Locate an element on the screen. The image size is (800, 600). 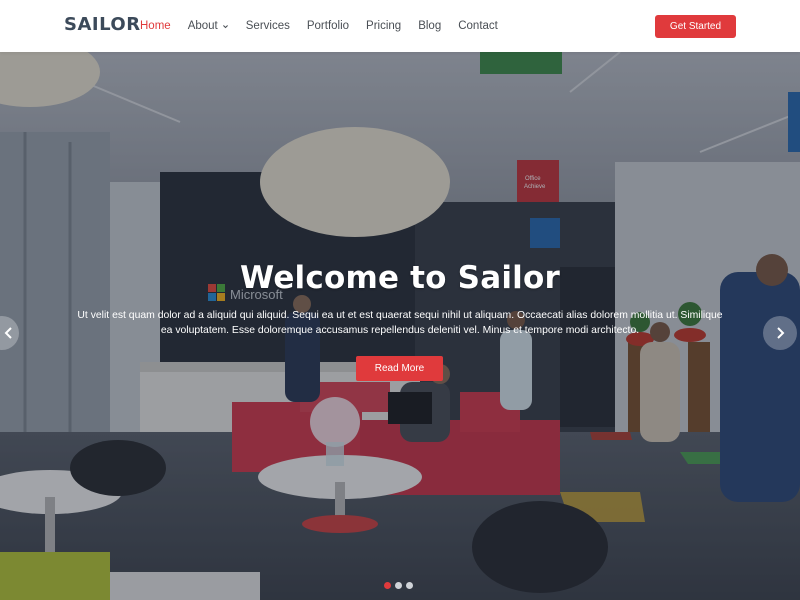
chevron-down-icon is located at coordinates (225, 26).